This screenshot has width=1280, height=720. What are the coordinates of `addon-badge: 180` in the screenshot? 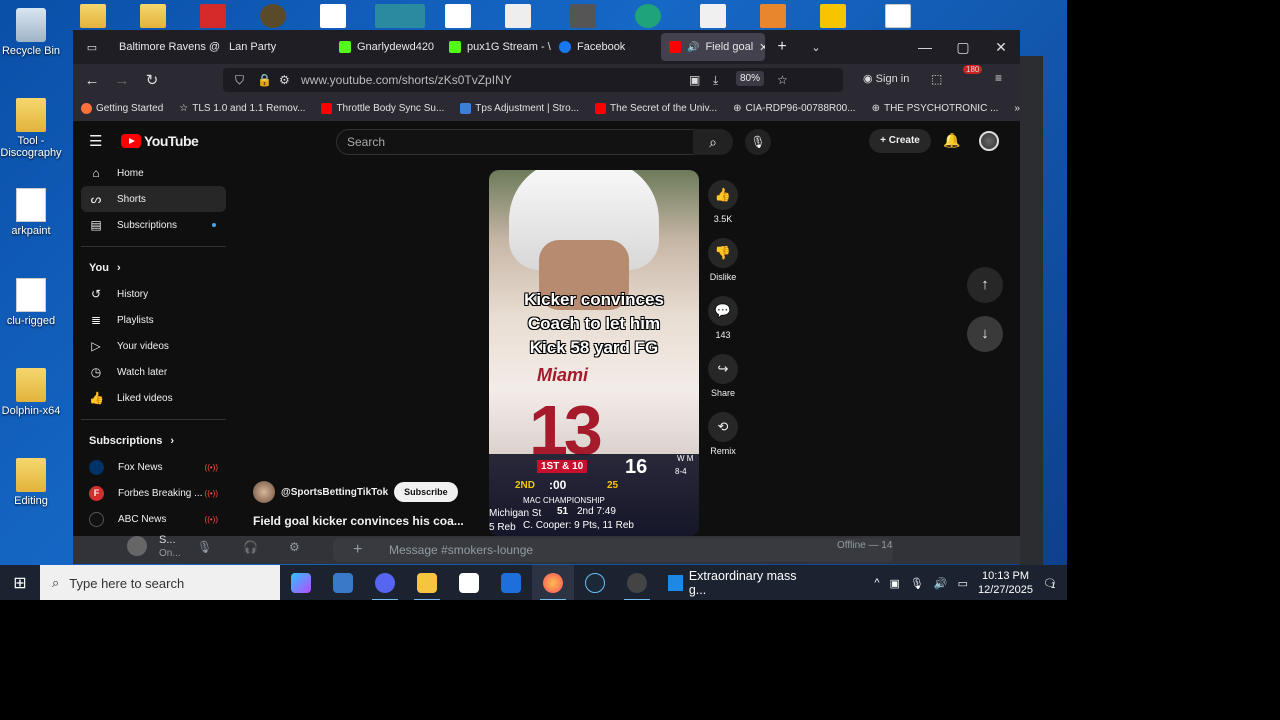 It's located at (973, 69).